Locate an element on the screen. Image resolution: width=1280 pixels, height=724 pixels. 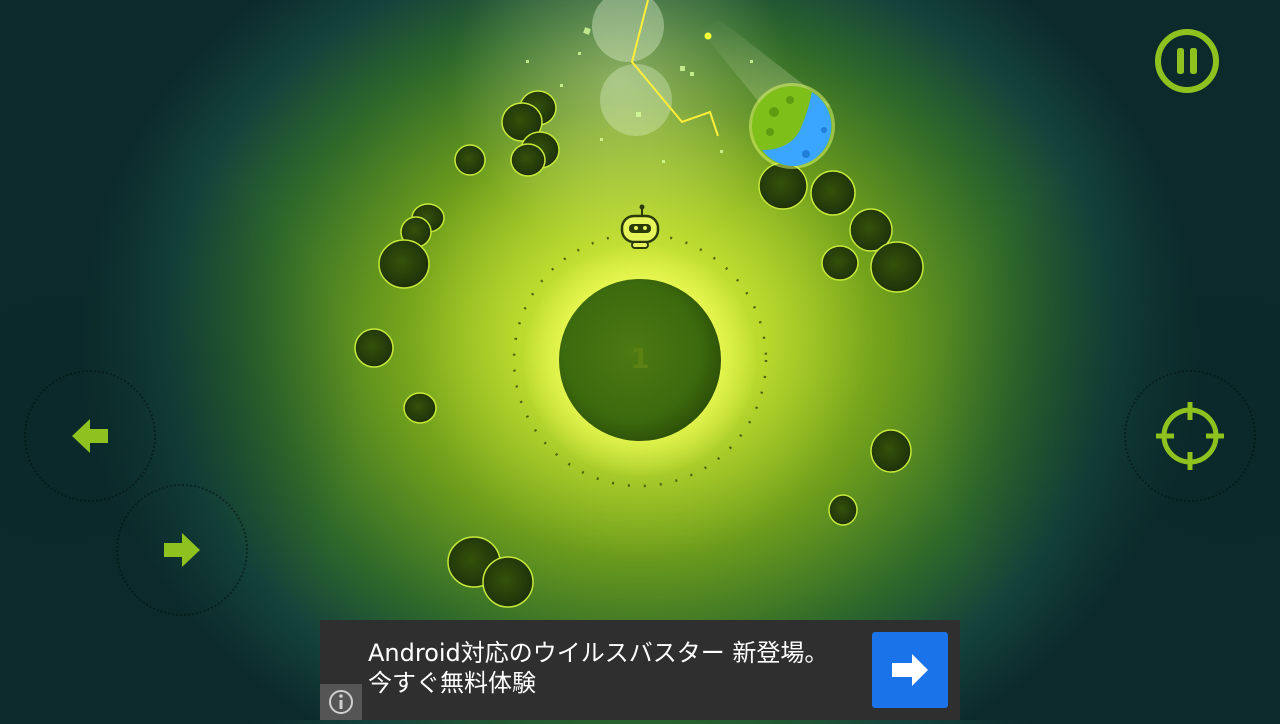
planet-level-number: 1 is located at coordinates (640, 358).